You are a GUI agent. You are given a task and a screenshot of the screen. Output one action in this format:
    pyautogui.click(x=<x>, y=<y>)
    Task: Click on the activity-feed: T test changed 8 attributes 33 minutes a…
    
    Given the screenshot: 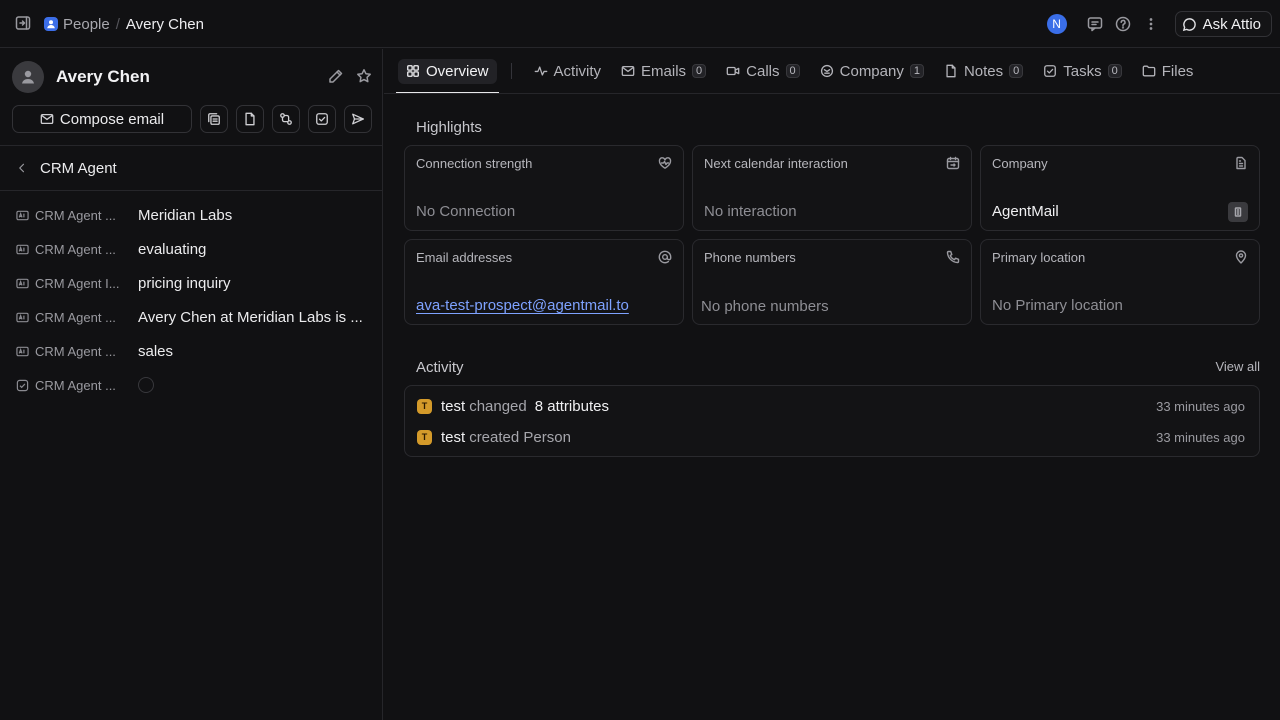 What is the action you would take?
    pyautogui.click(x=832, y=421)
    